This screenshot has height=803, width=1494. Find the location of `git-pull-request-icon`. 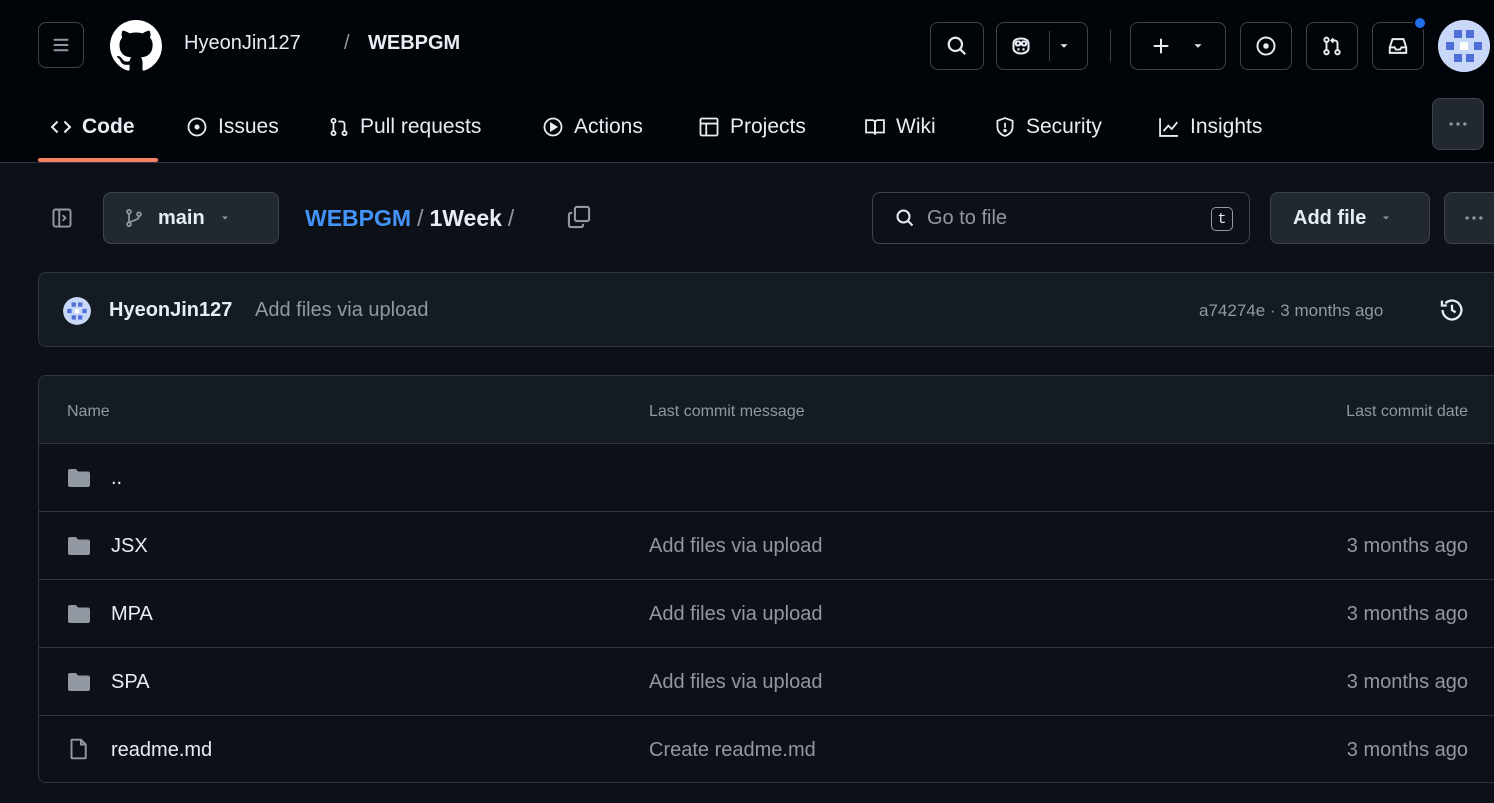

git-pull-request-icon is located at coordinates (339, 127).